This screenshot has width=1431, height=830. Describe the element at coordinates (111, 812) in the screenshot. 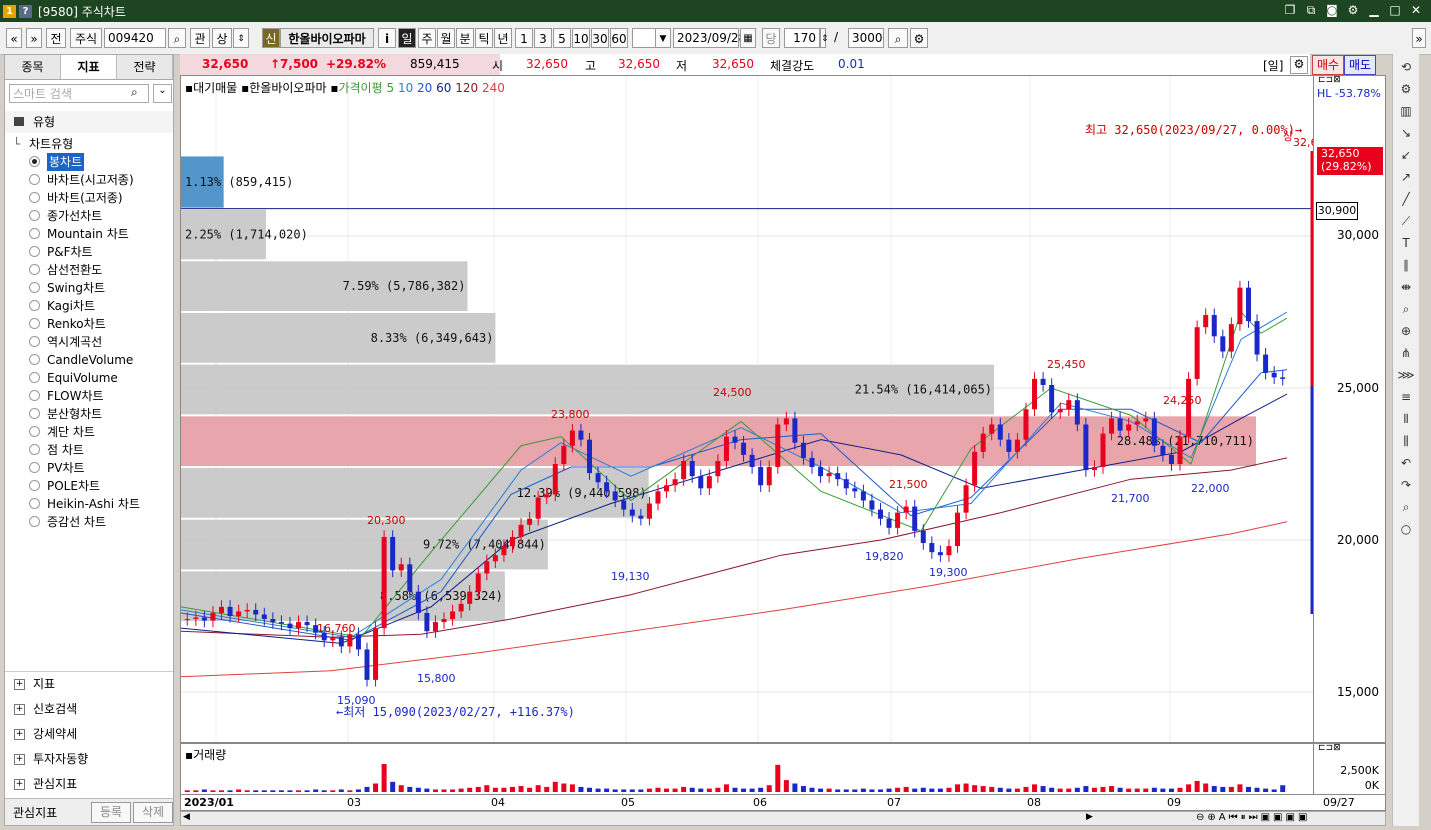

I see `register-button: 등록` at that location.